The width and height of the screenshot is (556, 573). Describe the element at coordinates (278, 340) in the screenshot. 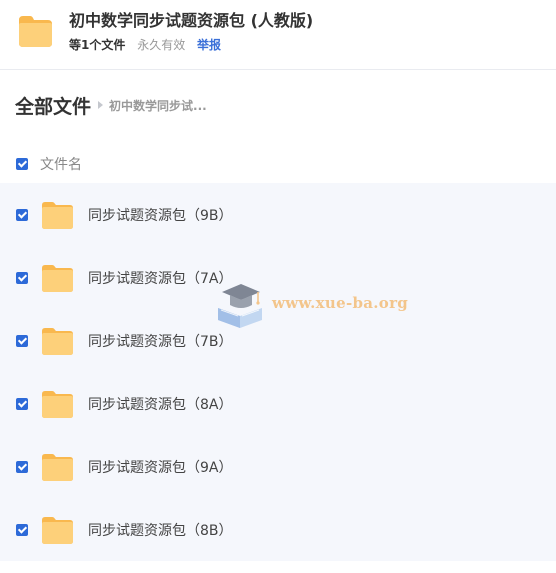

I see `list-item: 同步试题资源包（7B）` at that location.